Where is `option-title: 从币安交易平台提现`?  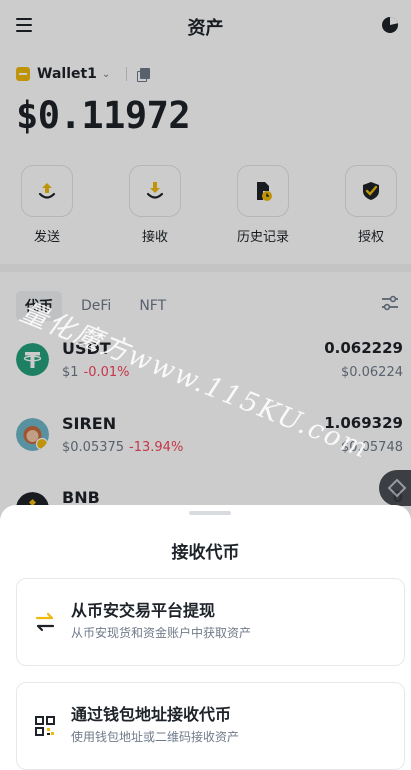
option-title: 从币安交易平台提现 is located at coordinates (143, 610).